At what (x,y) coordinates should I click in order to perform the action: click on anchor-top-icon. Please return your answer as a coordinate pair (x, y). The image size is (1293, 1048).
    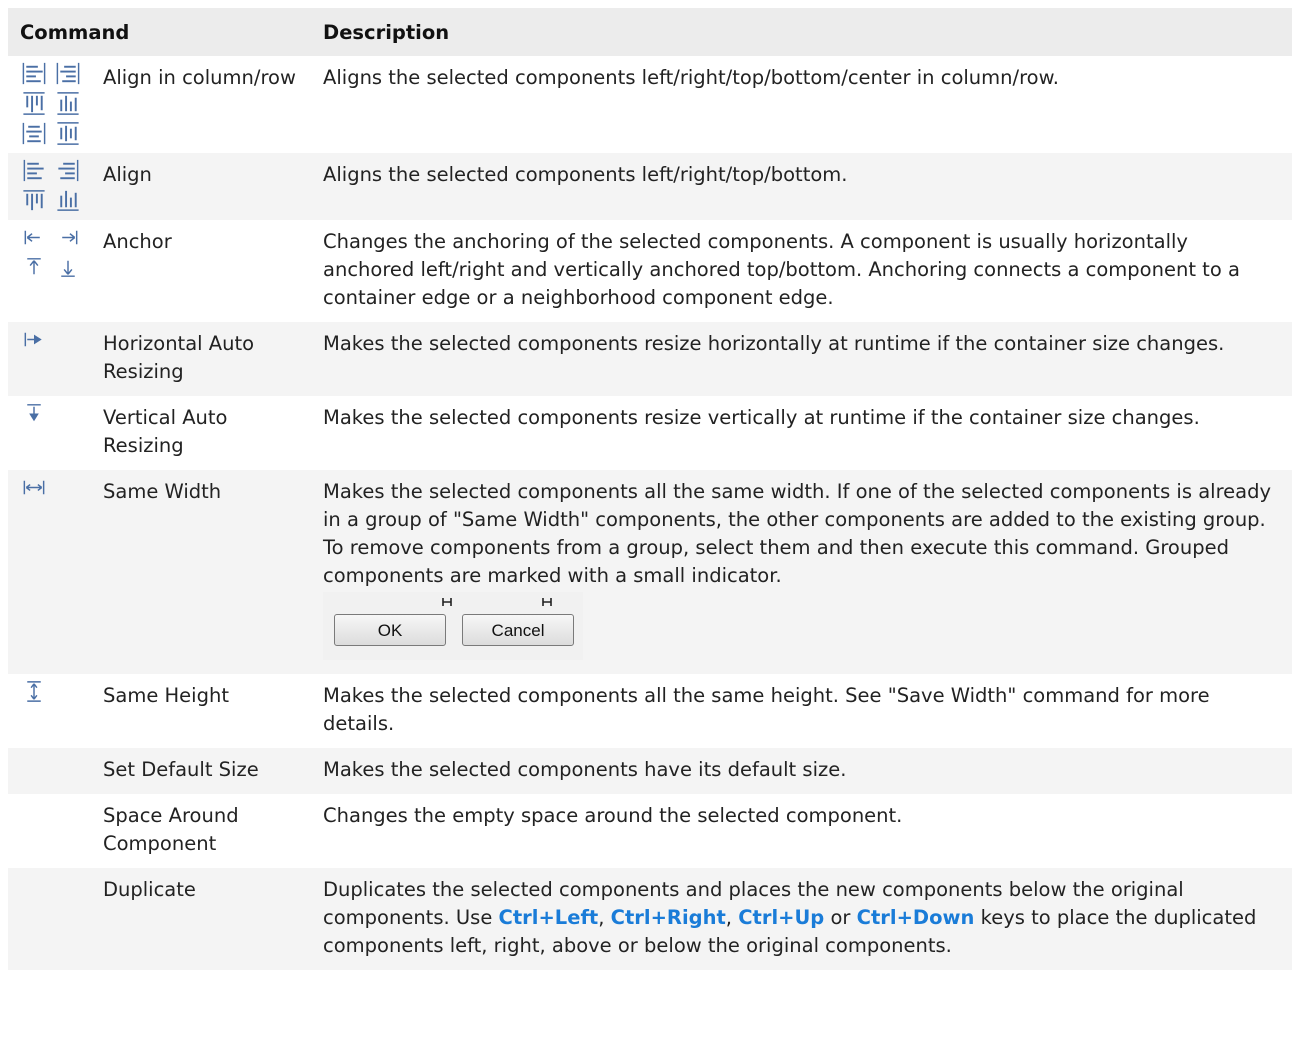
    Looking at the image, I should click on (34, 266).